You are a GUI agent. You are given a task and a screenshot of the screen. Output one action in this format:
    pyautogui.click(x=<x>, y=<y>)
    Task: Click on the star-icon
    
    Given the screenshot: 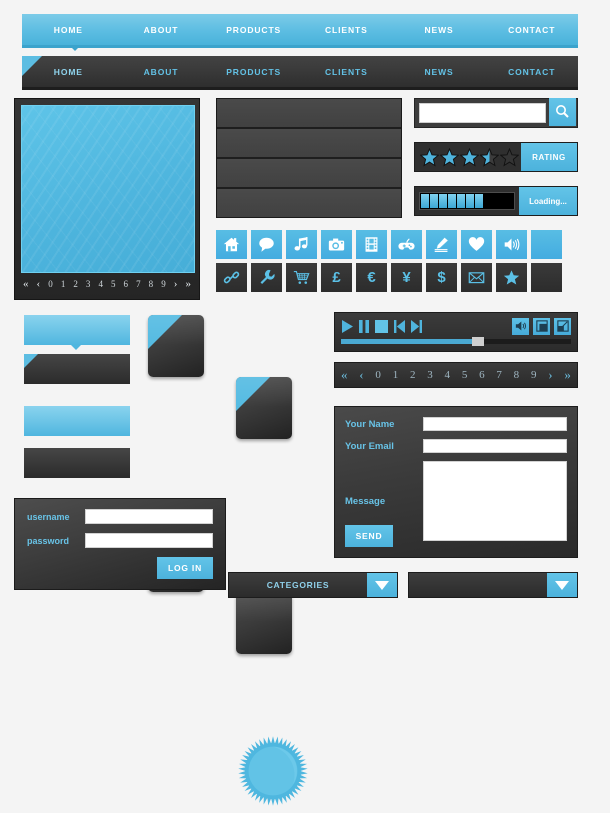 What is the action you would take?
    pyautogui.click(x=511, y=277)
    